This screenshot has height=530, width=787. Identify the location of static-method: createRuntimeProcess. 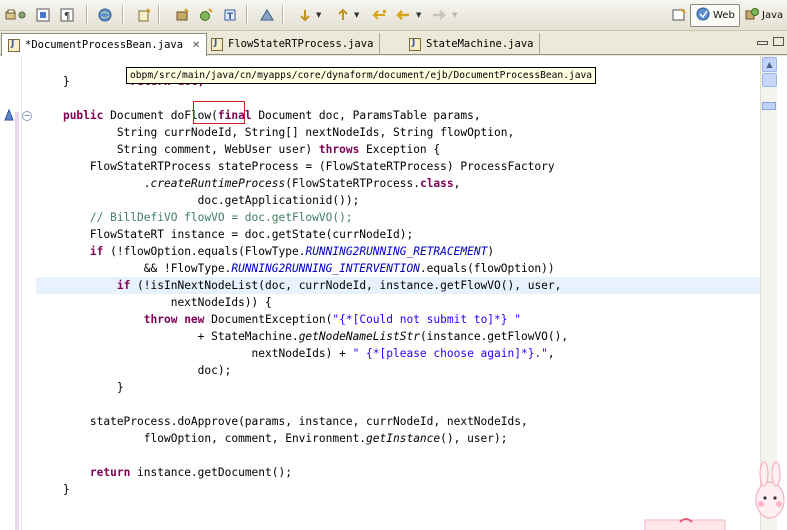
(218, 183).